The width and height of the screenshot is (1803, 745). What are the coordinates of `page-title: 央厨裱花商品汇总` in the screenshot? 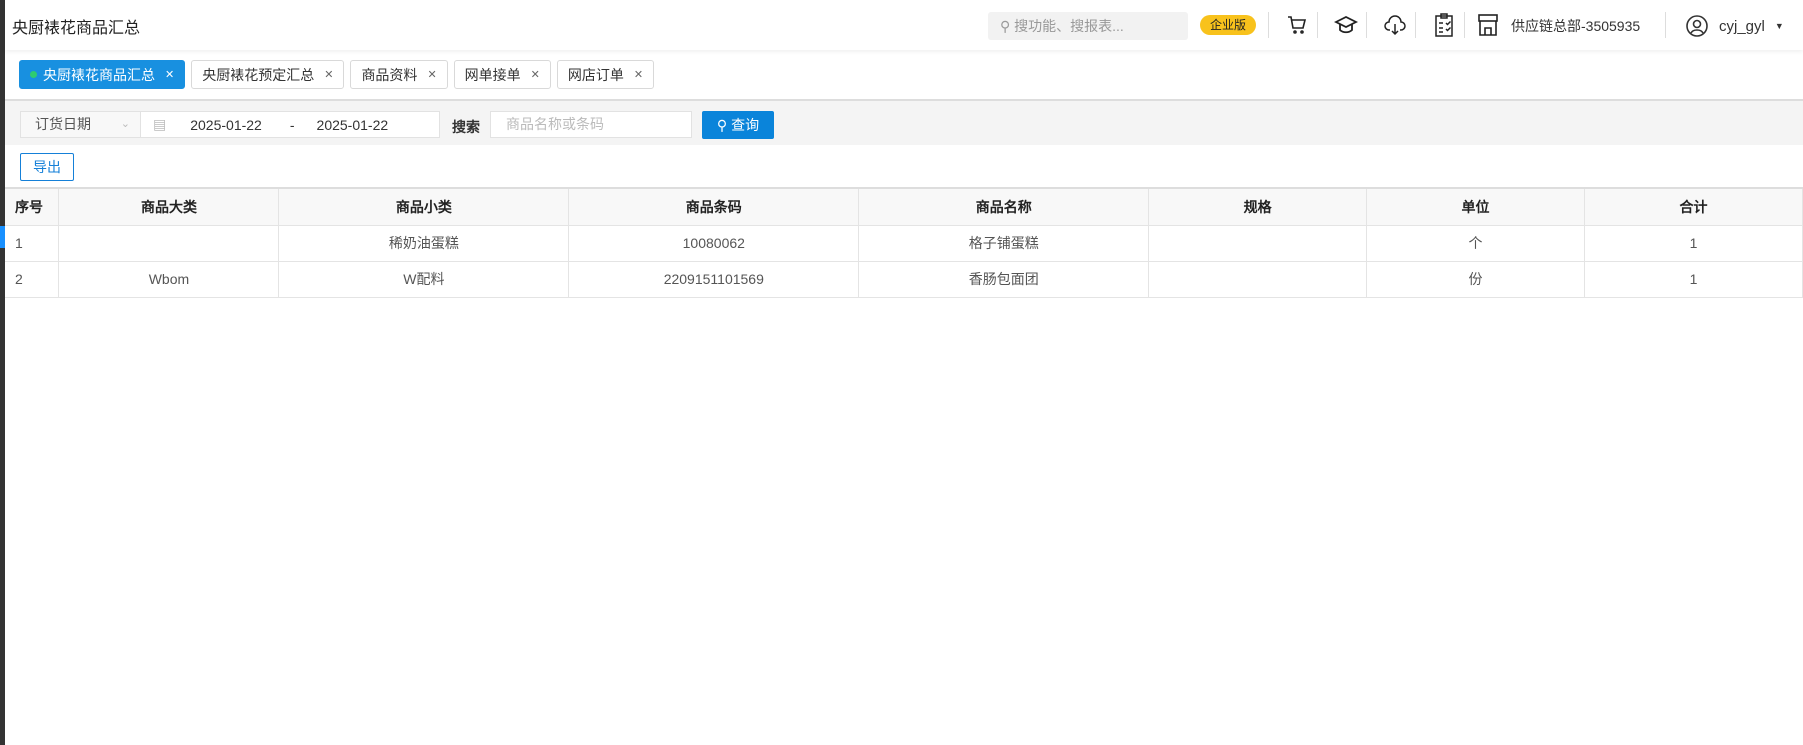 It's located at (76, 28).